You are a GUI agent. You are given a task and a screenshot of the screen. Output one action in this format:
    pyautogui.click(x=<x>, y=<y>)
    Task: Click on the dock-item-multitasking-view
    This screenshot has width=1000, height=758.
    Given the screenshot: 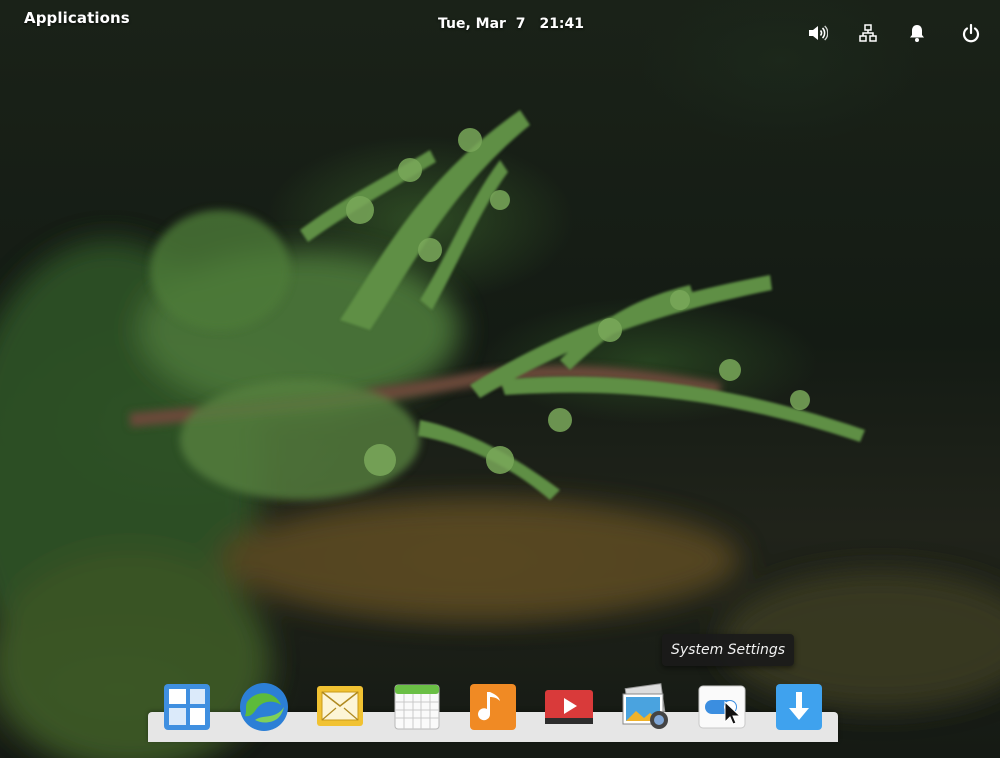 What is the action you would take?
    pyautogui.click(x=187, y=707)
    